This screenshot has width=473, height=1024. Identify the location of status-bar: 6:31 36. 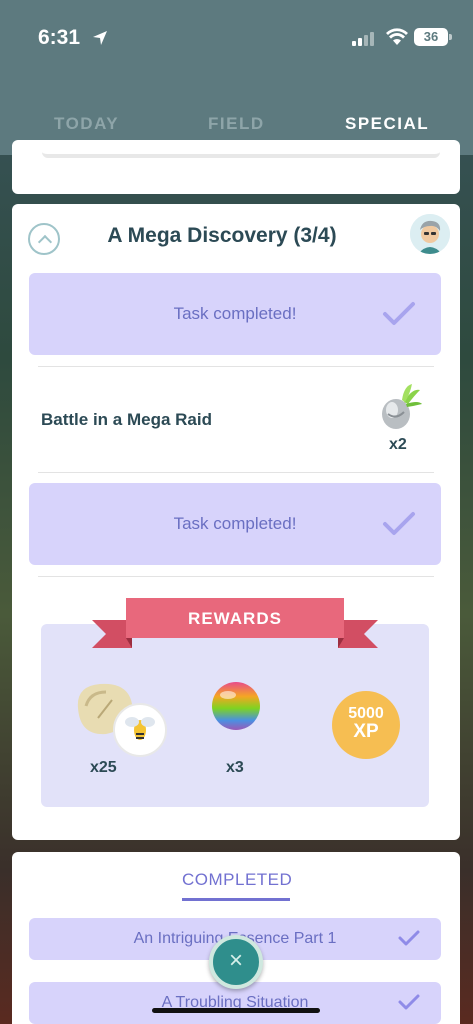
(236, 39).